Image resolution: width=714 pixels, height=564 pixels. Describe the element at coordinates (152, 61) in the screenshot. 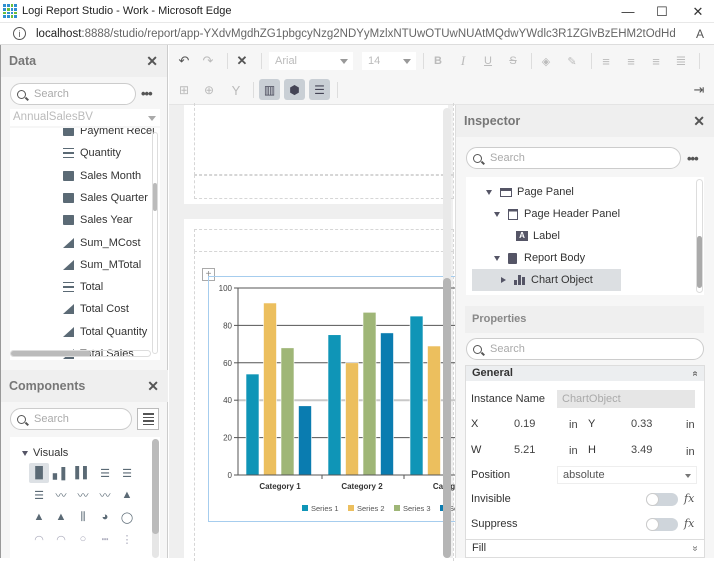

I see `close-data-panel-icon: ✕` at that location.